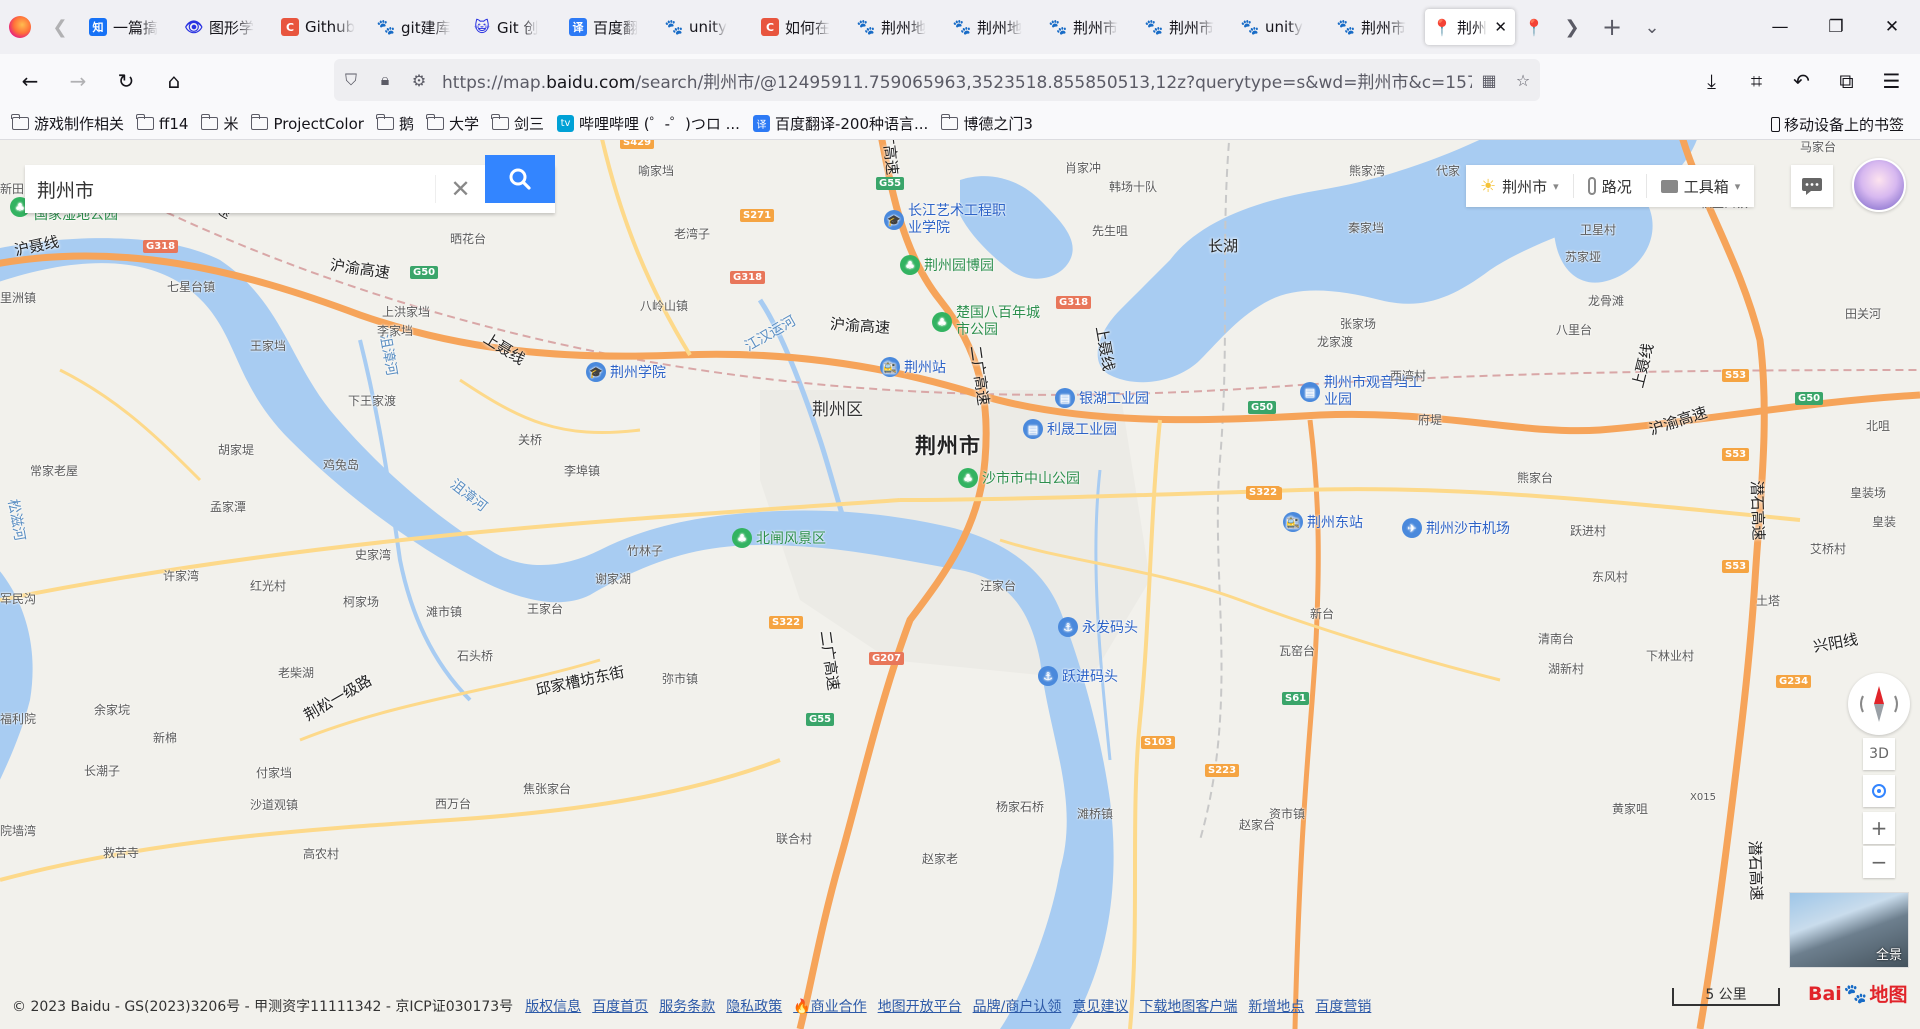  What do you see at coordinates (419, 80) in the screenshot?
I see `permissions-icon: ⚙` at bounding box center [419, 80].